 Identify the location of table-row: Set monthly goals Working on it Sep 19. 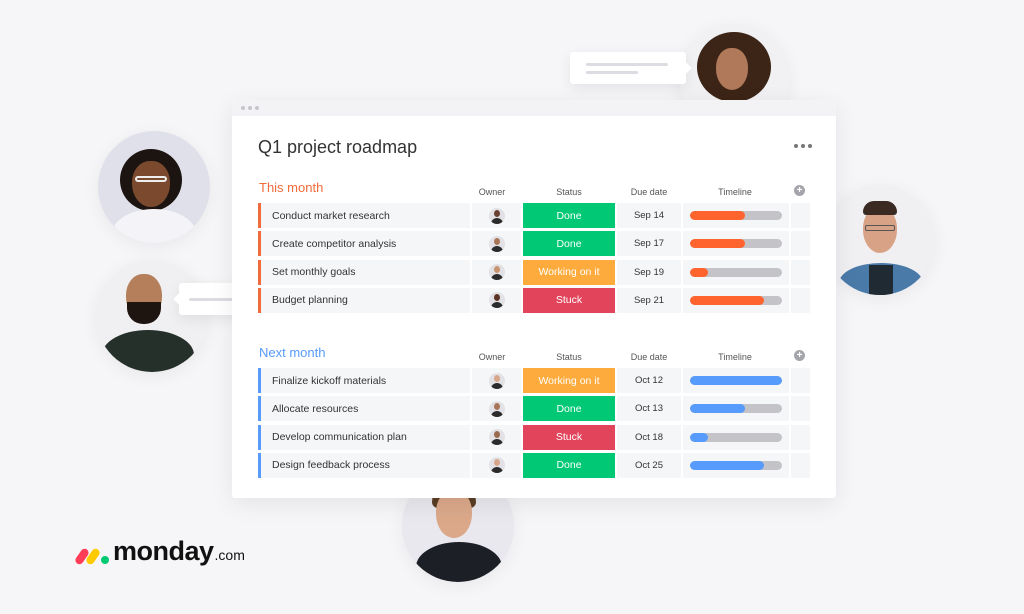
(534, 273).